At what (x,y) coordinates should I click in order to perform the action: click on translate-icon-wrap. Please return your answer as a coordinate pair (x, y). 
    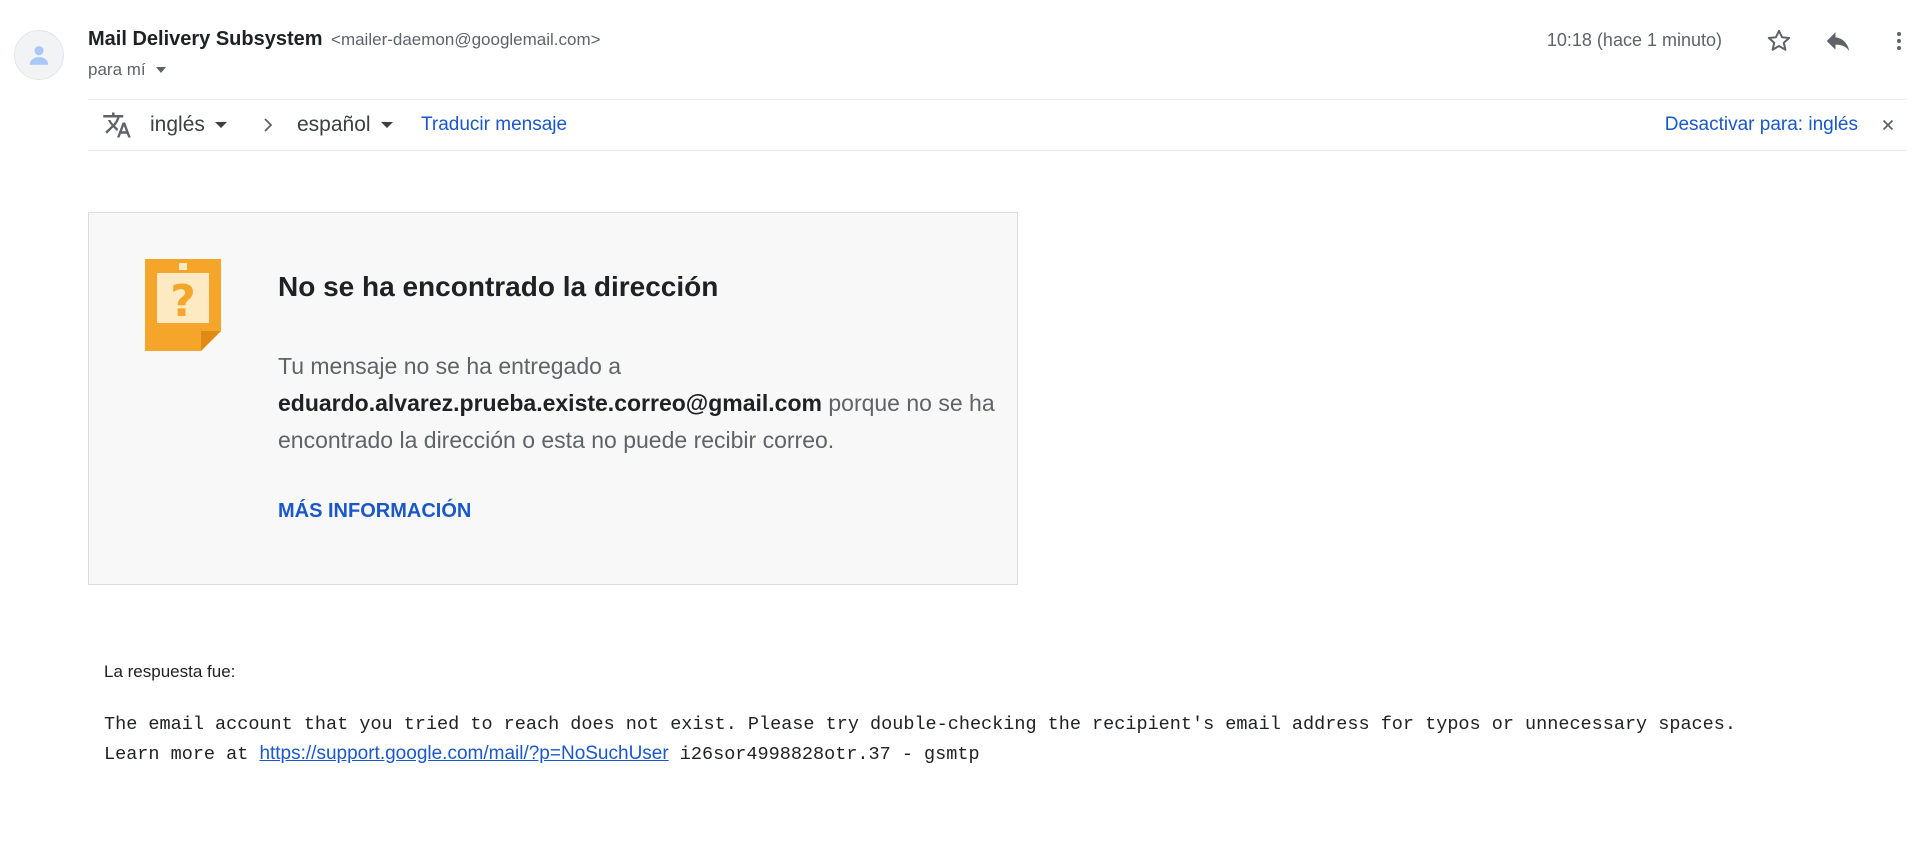
    Looking at the image, I should click on (117, 125).